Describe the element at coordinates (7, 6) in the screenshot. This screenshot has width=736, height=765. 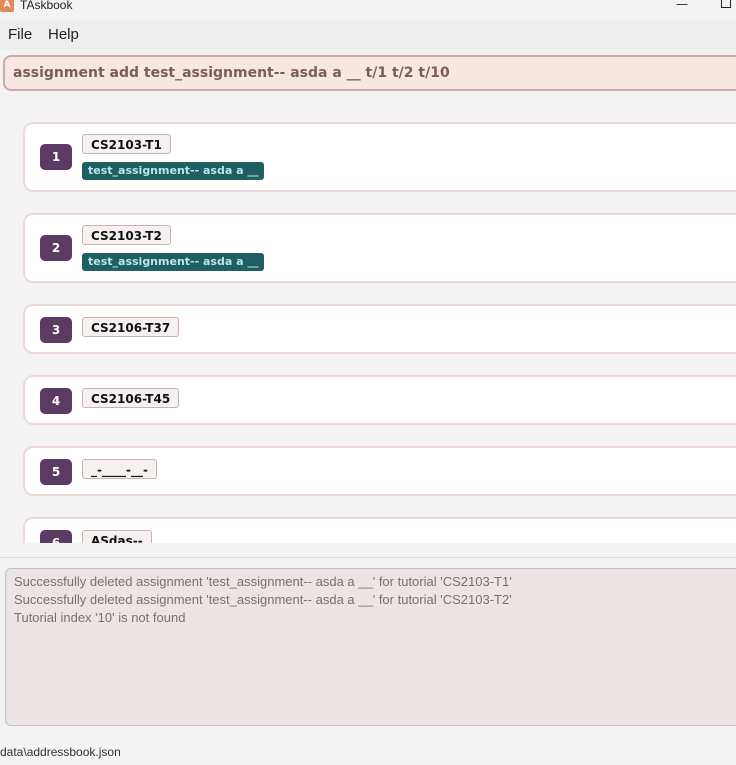
I see `app-logo-icon: A` at that location.